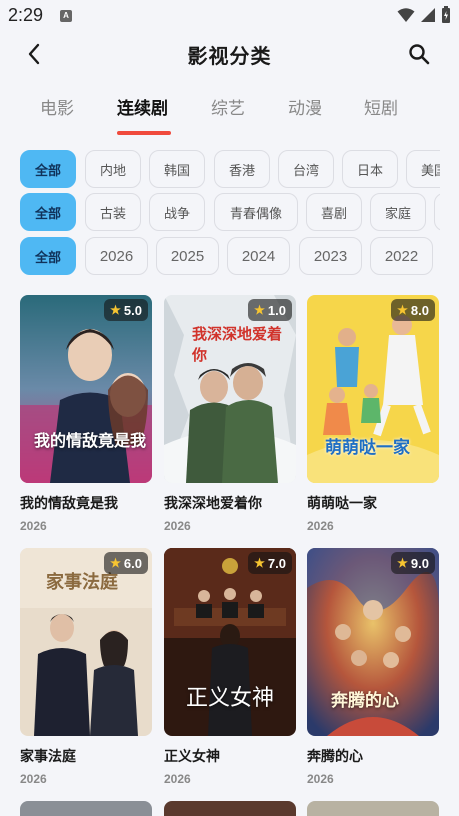 This screenshot has width=459, height=816. I want to click on poster-image: 奔腾的心 ★ 9.0, so click(373, 642).